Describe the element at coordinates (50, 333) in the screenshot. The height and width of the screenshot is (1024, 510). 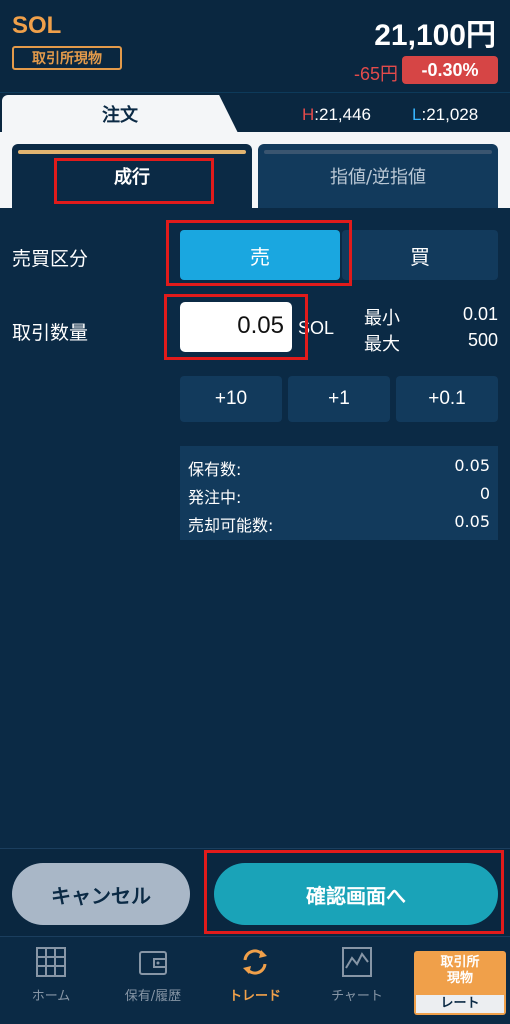
I see `quantity-label: 取引数量` at that location.